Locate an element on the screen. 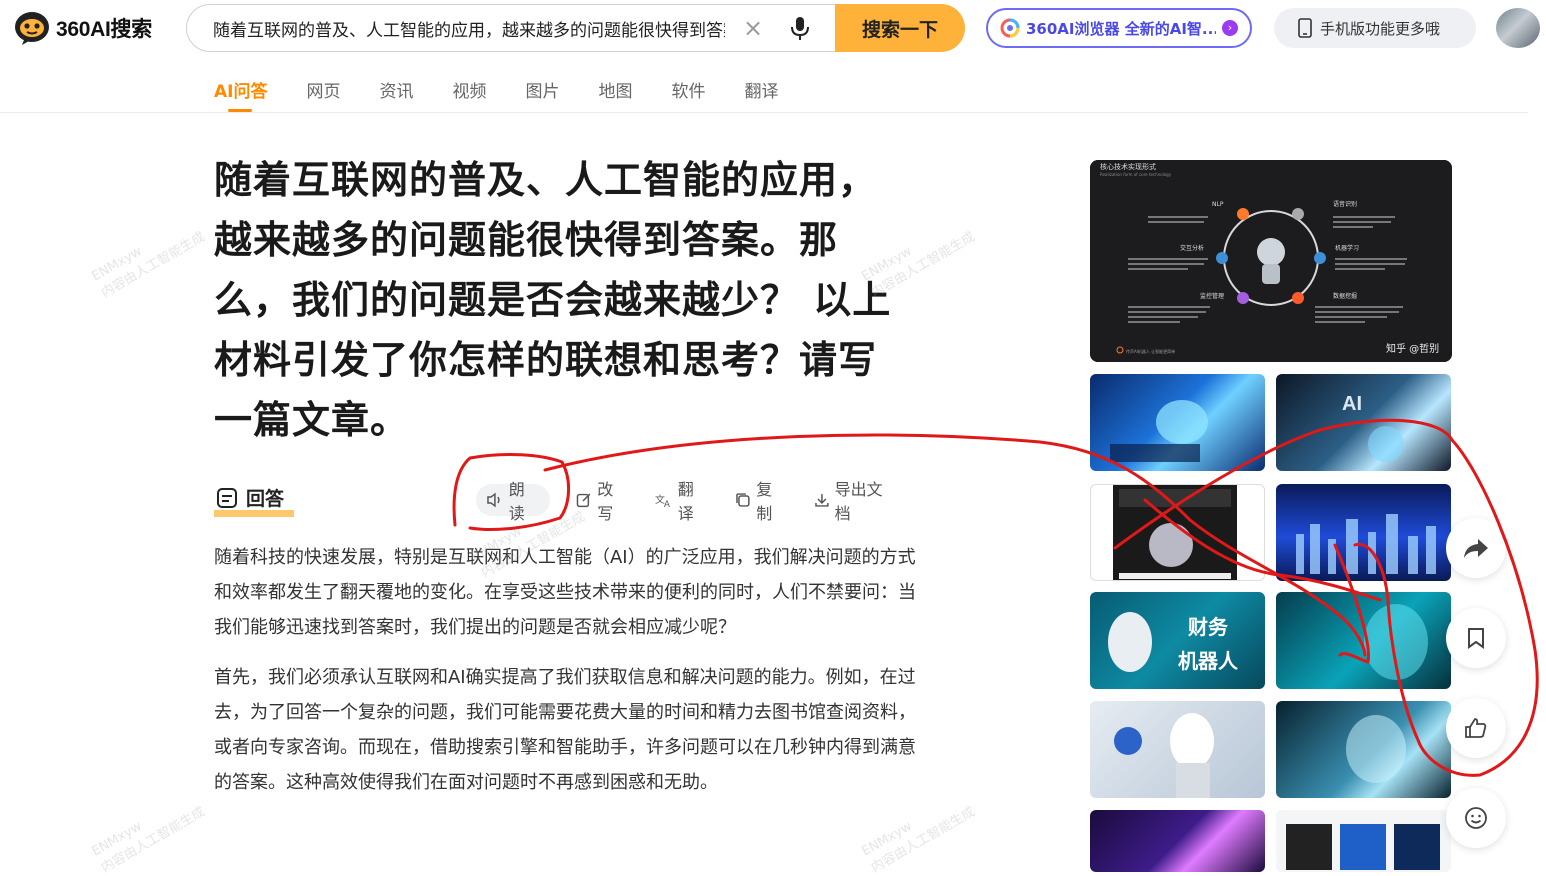 Image resolution: width=1546 pixels, height=876 pixels. export-doc-button: 导出文档 is located at coordinates (856, 501).